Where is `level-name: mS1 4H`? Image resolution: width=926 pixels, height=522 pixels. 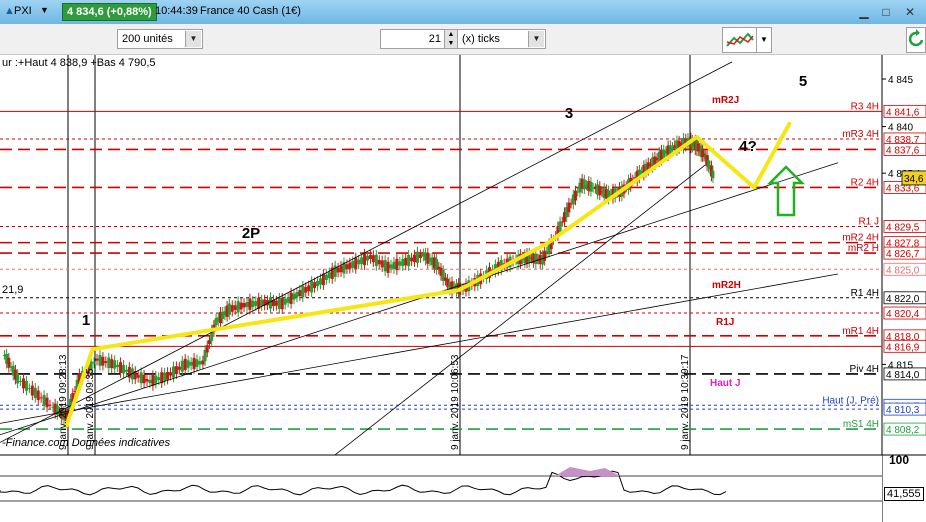 level-name: mS1 4H is located at coordinates (861, 424).